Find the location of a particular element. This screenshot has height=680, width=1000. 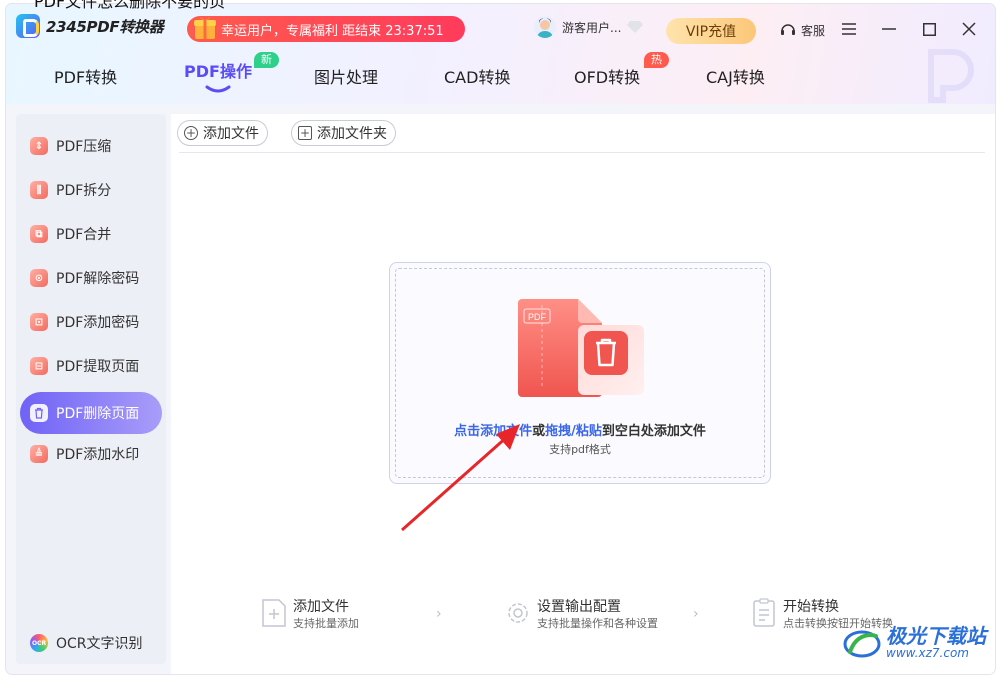

step-add-file: 添加文件 支持批量添加 is located at coordinates (310, 615).